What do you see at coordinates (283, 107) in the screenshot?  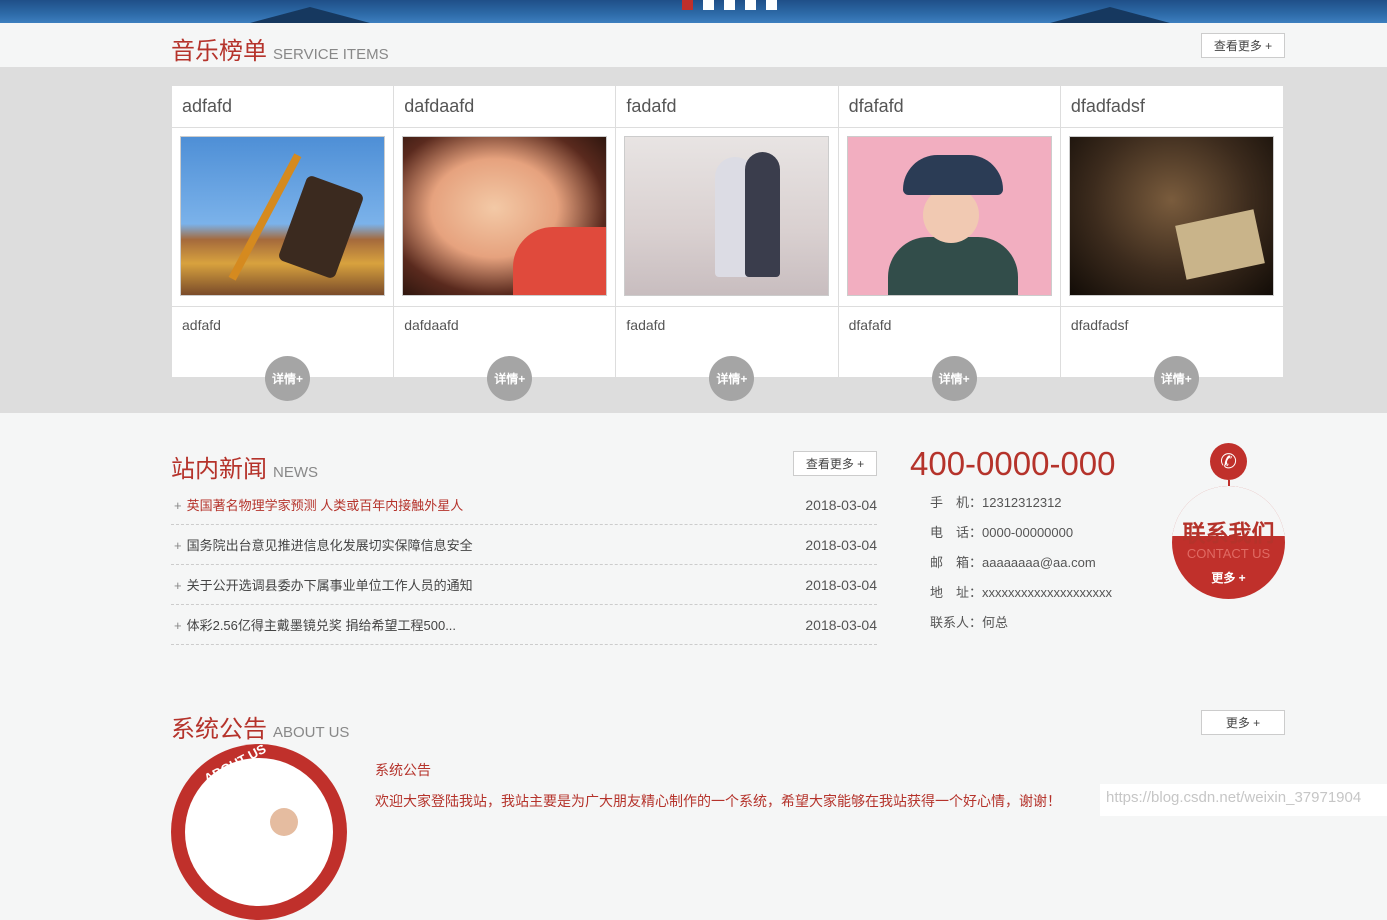 I see `music-card-title: adfafd` at bounding box center [283, 107].